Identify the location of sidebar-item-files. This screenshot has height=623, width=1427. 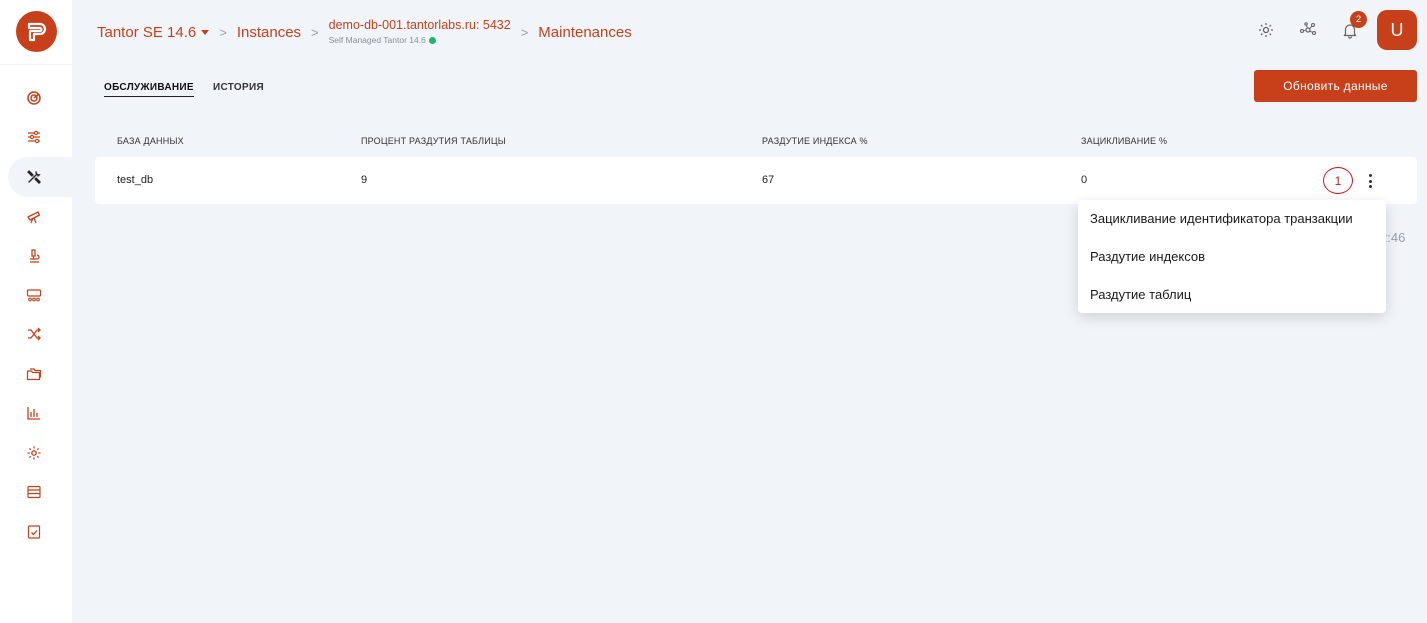
(34, 374).